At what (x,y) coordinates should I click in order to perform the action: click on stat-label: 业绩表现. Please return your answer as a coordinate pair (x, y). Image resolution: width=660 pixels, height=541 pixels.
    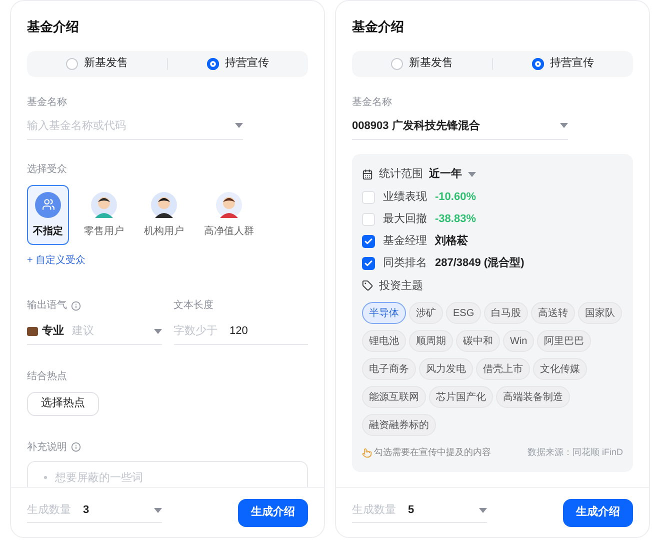
    Looking at the image, I should click on (405, 197).